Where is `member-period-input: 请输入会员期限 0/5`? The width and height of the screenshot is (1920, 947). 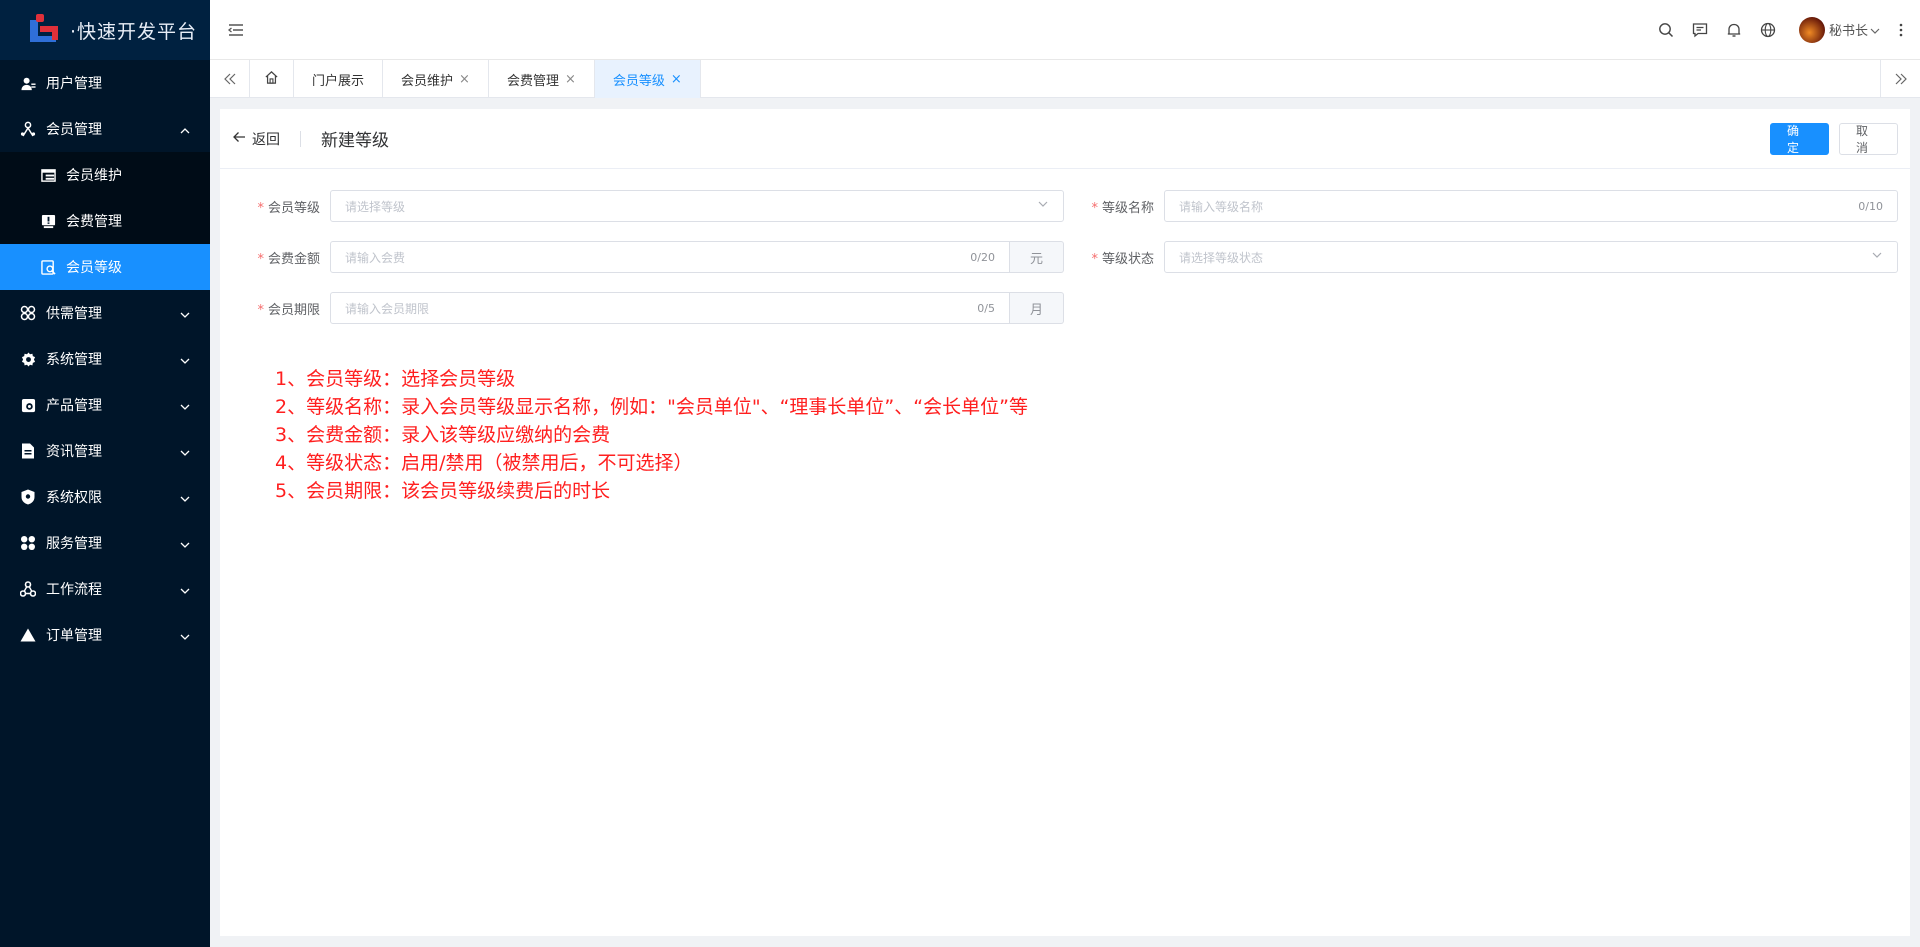 member-period-input: 请输入会员期限 0/5 is located at coordinates (670, 308).